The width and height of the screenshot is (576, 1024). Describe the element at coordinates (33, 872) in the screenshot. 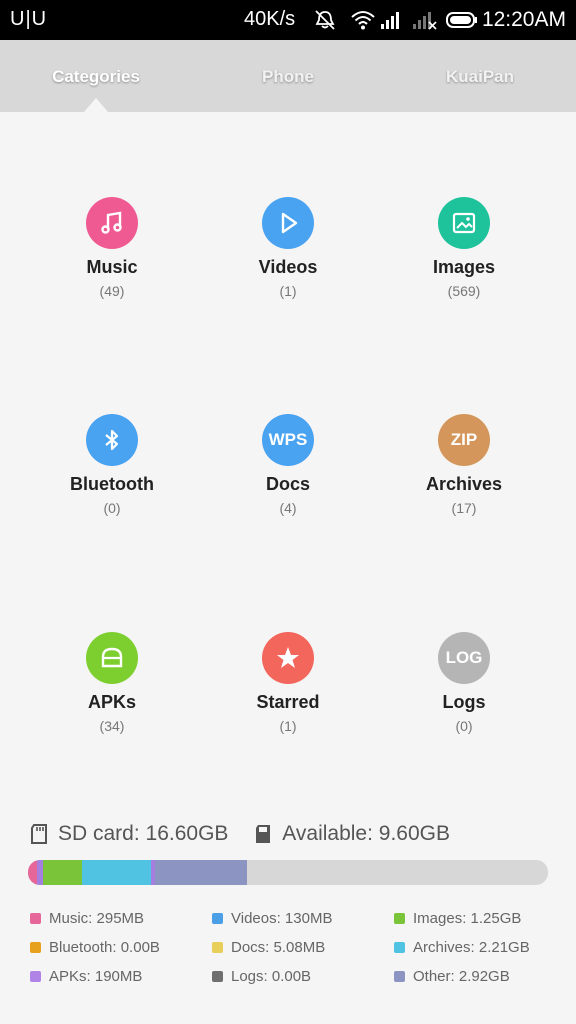

I see `usage-segment-music` at that location.